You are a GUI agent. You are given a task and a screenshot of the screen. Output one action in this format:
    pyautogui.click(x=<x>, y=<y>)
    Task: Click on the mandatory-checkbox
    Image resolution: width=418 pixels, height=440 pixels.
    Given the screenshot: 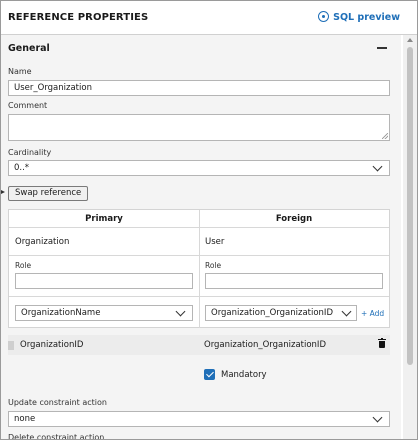 What is the action you would take?
    pyautogui.click(x=209, y=374)
    